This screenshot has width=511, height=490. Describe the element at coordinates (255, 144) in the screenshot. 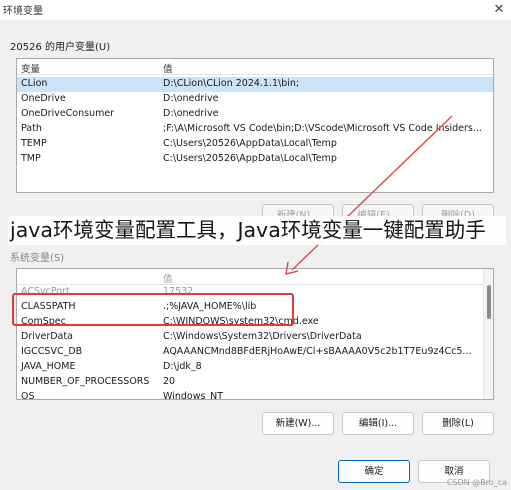

I see `table-row: TEMP C:\Users\20526\AppData\Local\Temp` at that location.